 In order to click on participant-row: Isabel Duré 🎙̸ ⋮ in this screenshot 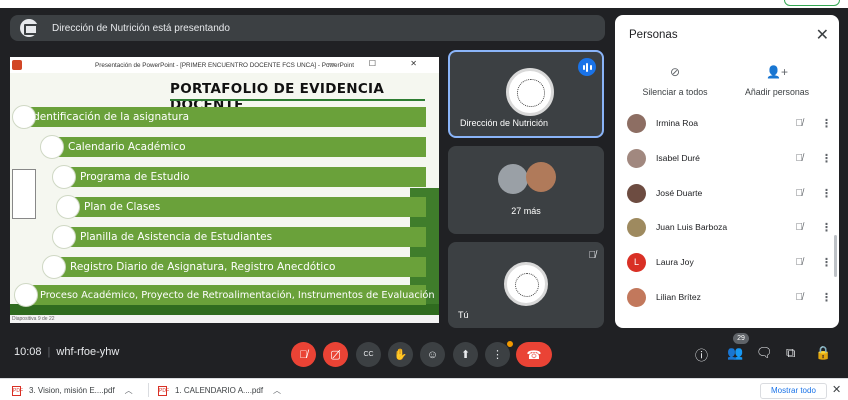, I will do `click(729, 158)`.